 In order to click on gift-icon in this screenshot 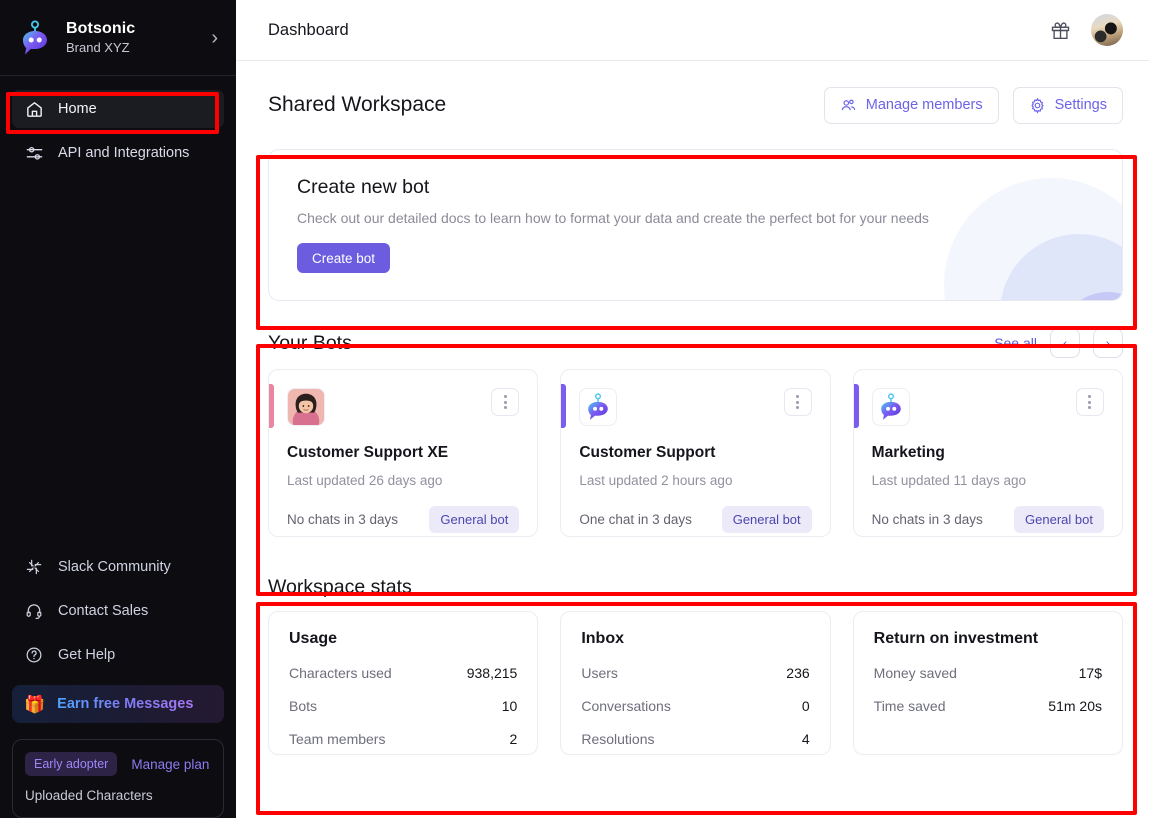, I will do `click(1060, 30)`.